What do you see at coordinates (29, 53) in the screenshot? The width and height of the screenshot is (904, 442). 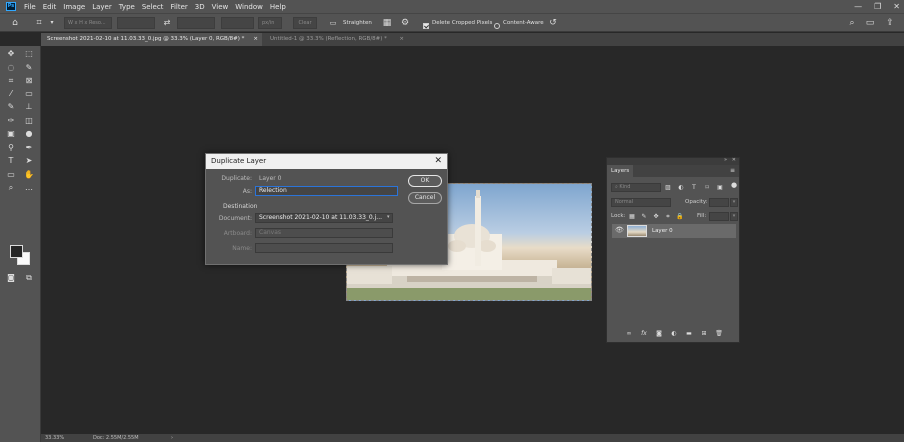 I see `marquee-tool-icon: ⬚` at bounding box center [29, 53].